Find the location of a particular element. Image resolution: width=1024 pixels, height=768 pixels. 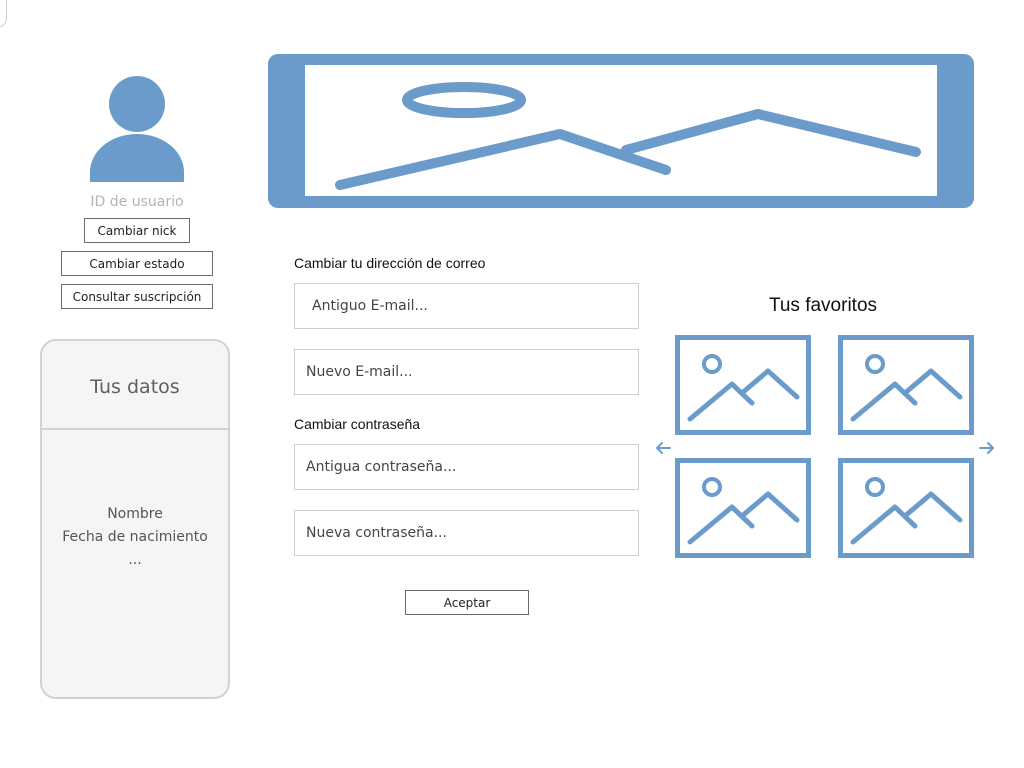

user-id-label: ID de usuario is located at coordinates (137, 202).